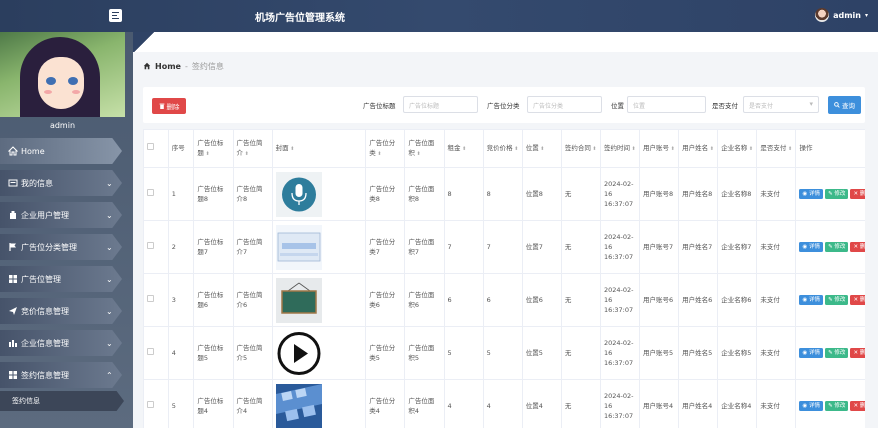  I want to click on cell-position: 位置6, so click(541, 300).